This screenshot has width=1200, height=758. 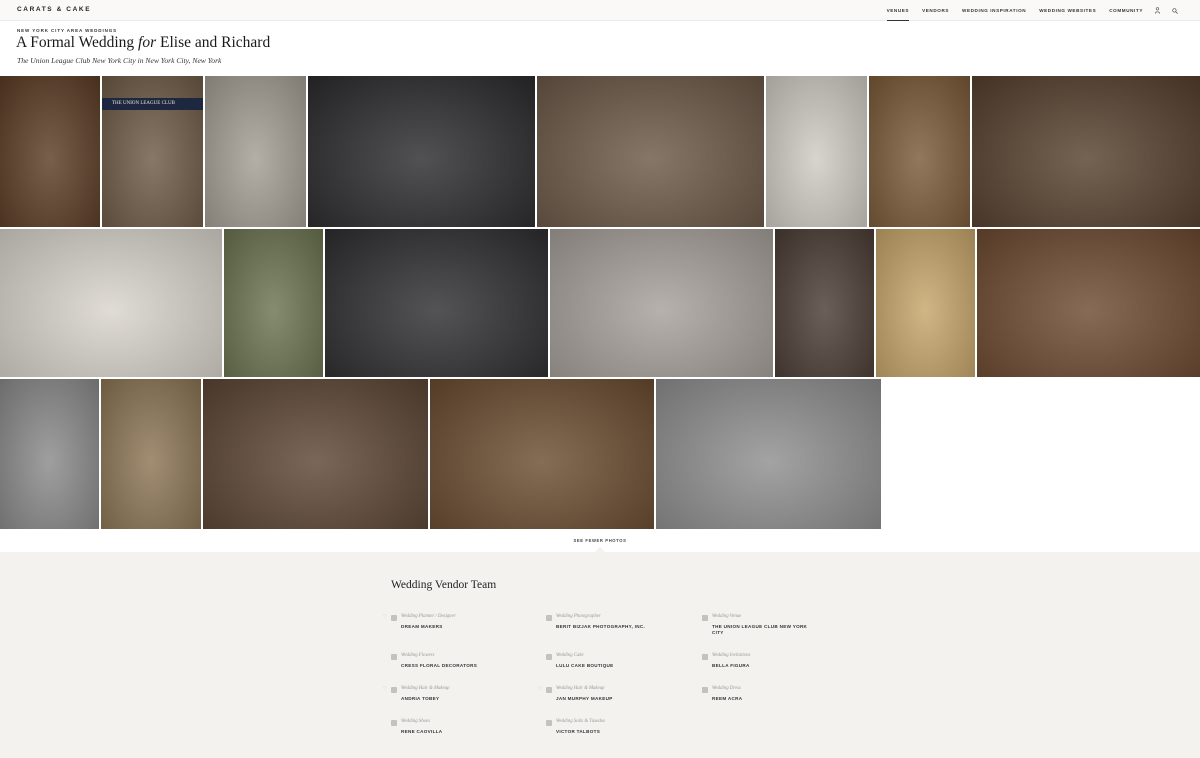 I want to click on vendor-category: Wedding Venue, so click(x=727, y=616).